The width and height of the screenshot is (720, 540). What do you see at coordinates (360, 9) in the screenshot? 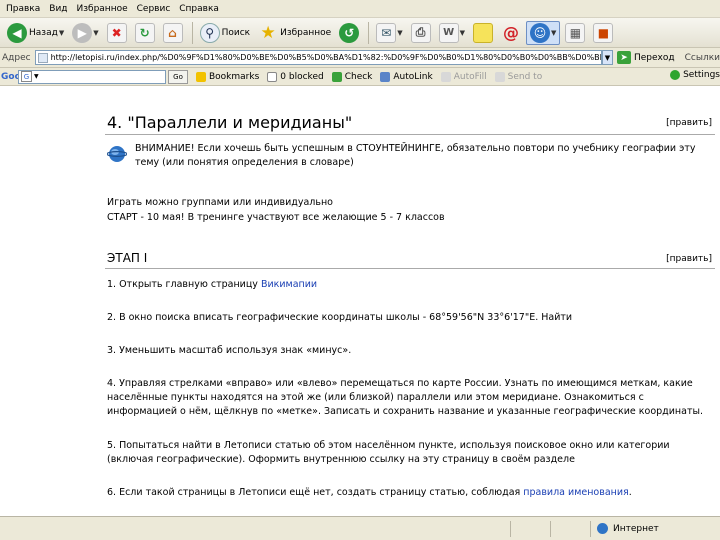
I see `menu-bar: Правка Вид Избранное Сервис Справка` at bounding box center [360, 9].